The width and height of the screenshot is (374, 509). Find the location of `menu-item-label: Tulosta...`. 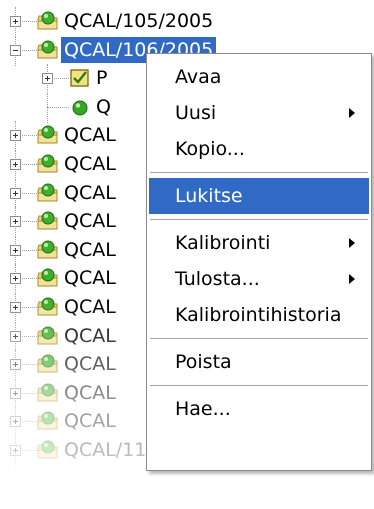

menu-item-label: Tulosta... is located at coordinates (217, 279).